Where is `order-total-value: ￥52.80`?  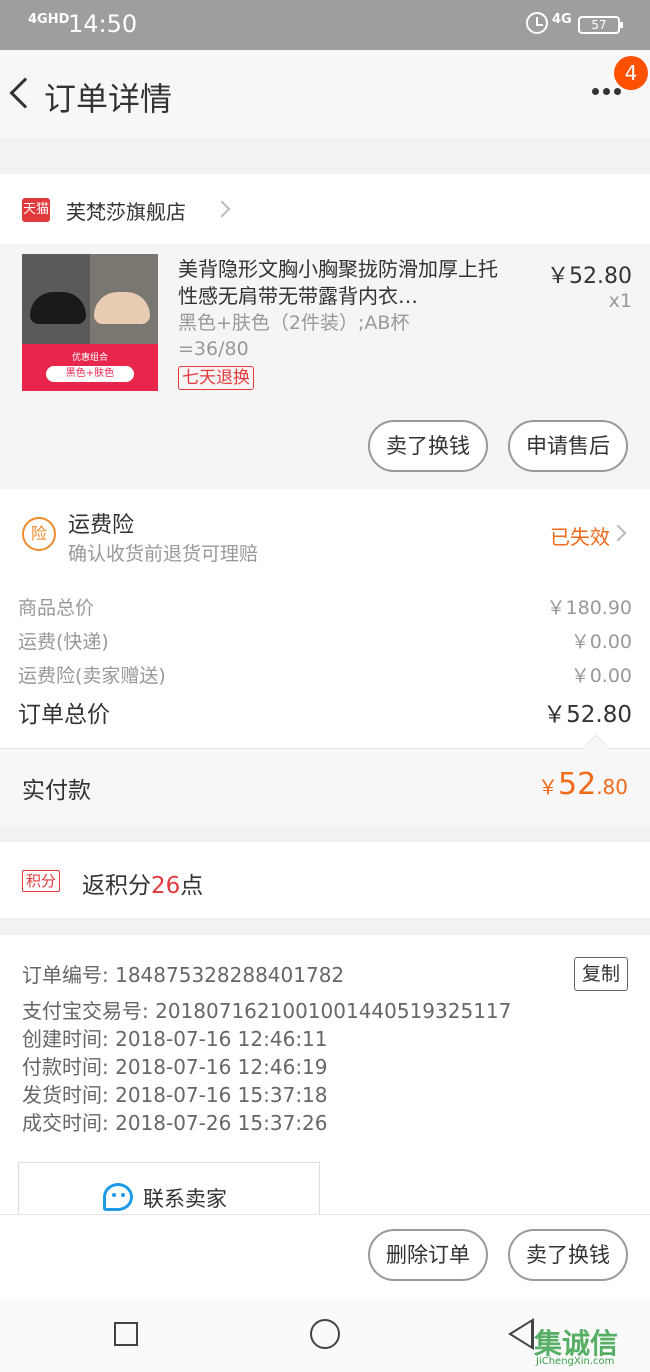 order-total-value: ￥52.80 is located at coordinates (587, 715).